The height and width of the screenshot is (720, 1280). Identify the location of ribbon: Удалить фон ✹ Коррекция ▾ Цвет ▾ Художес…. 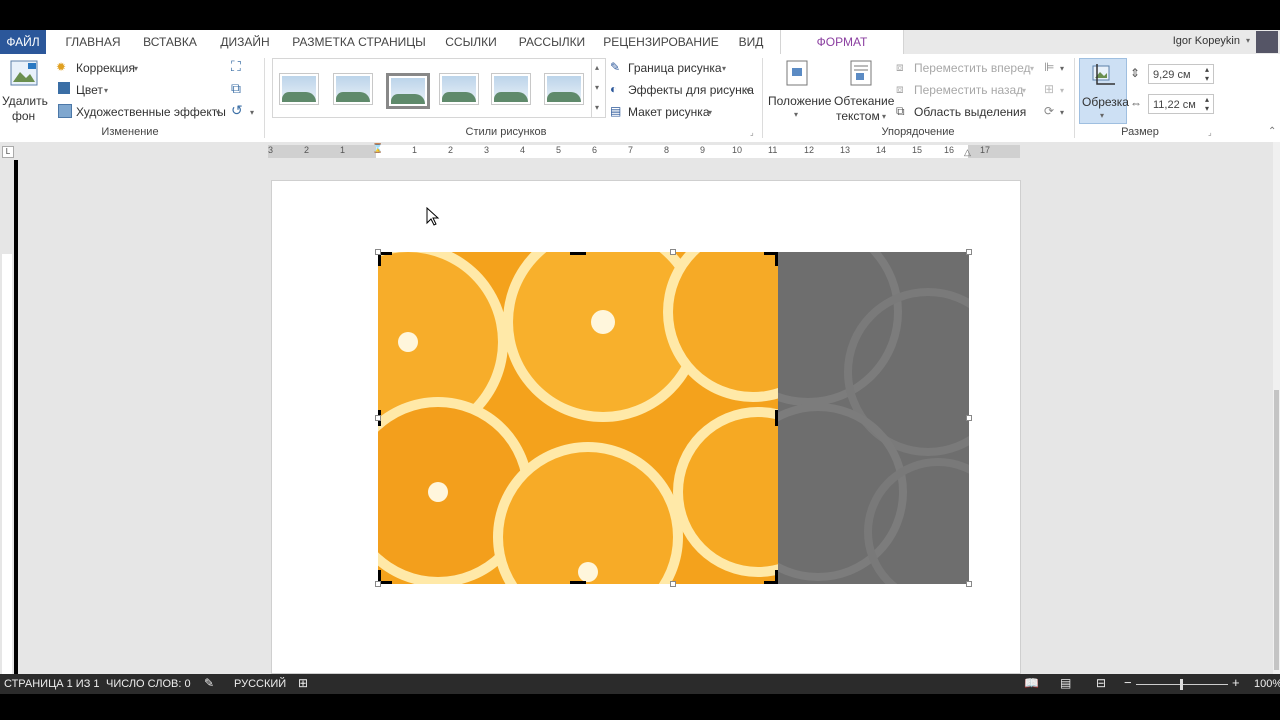
(640, 98).